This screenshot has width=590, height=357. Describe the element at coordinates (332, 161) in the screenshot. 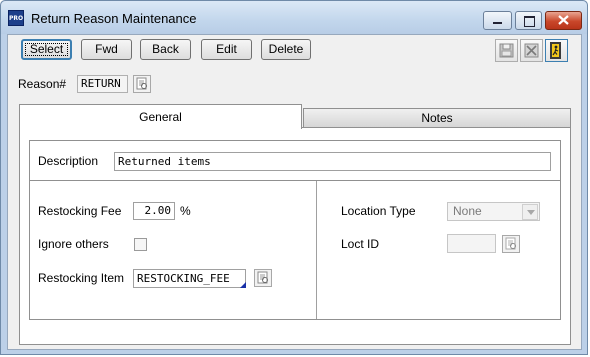

I see `description-field: Returned items` at that location.